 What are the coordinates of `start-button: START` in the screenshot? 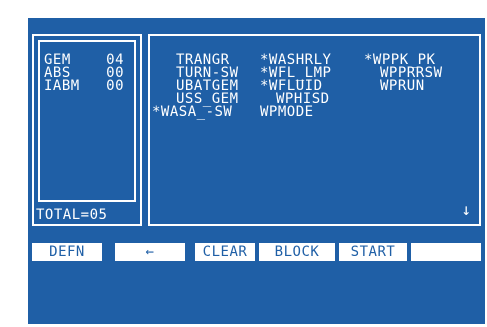 It's located at (373, 252).